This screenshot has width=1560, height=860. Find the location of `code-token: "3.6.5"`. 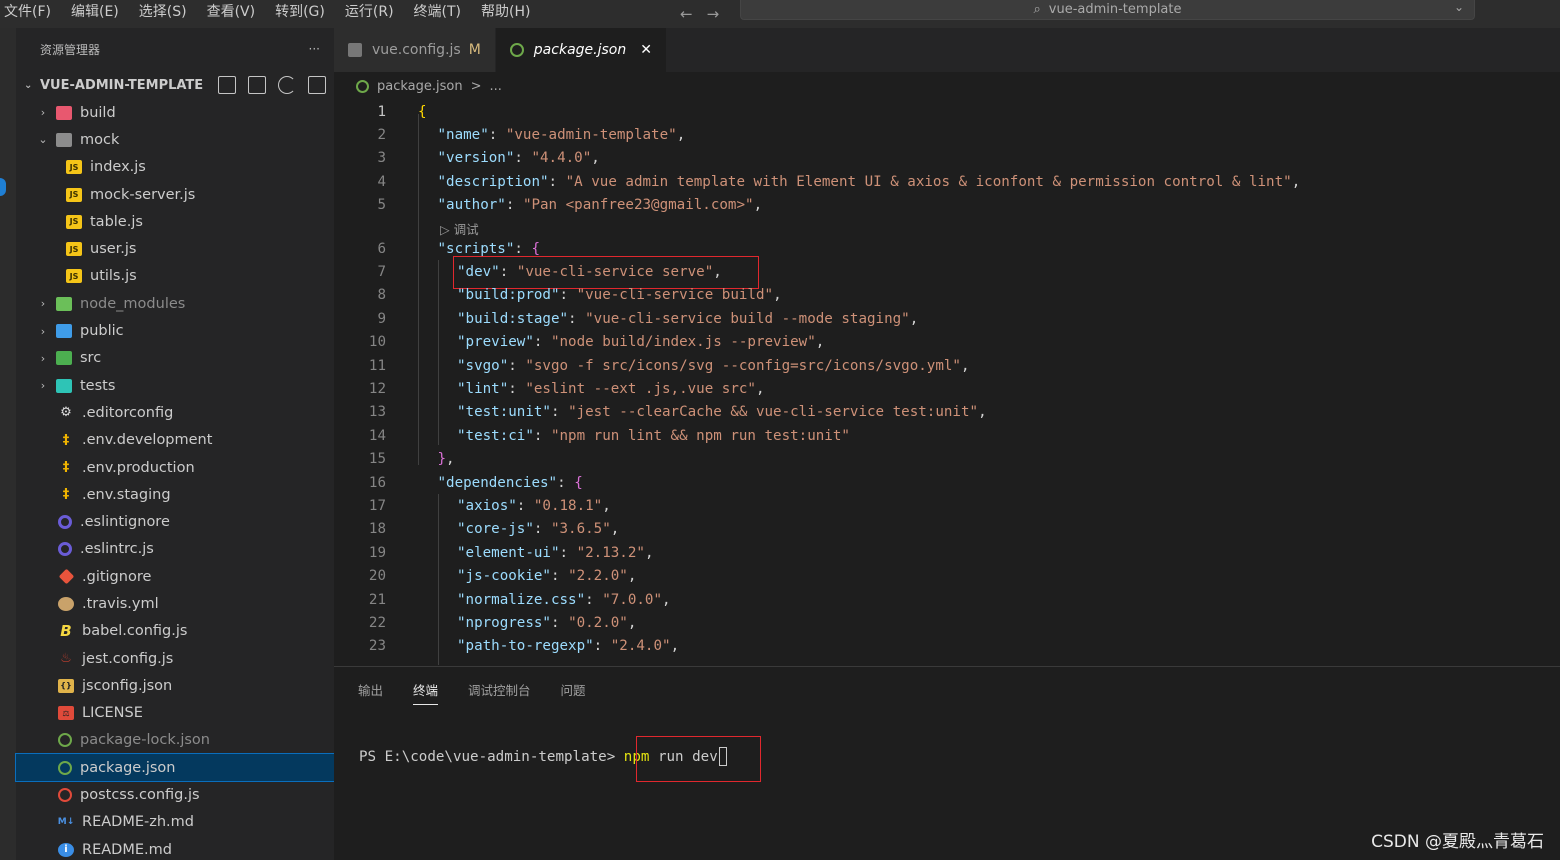

code-token: "3.6.5" is located at coordinates (580, 529).